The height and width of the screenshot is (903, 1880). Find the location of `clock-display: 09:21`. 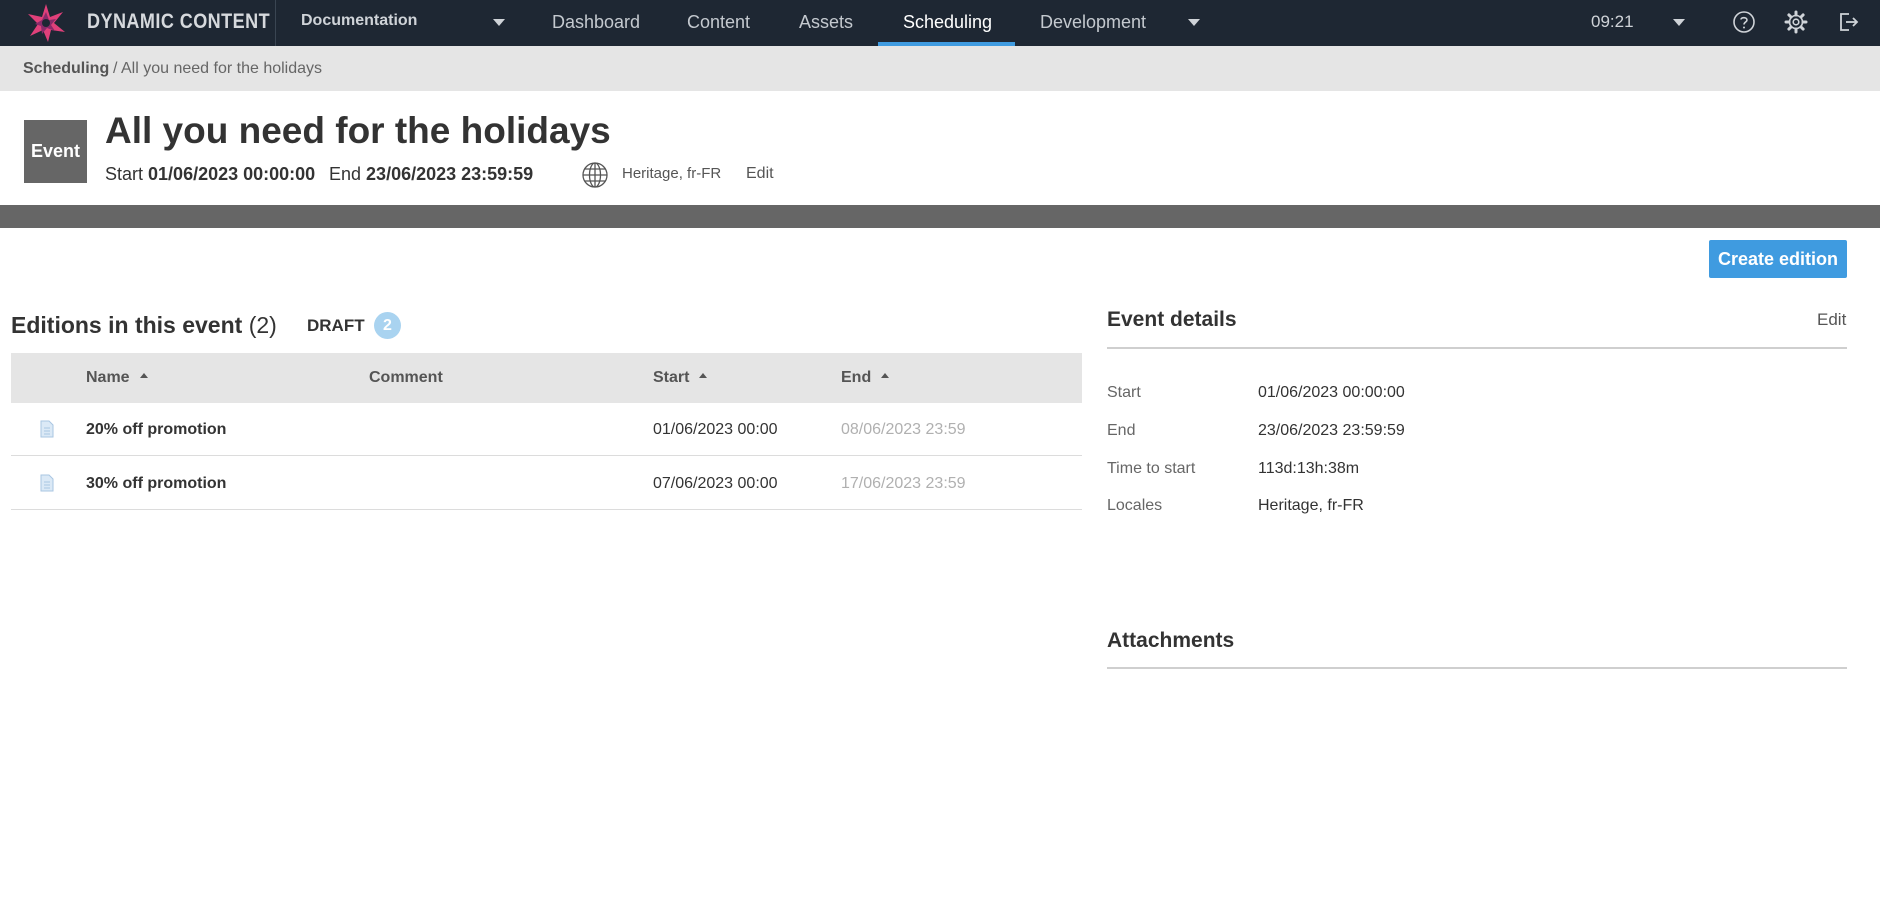

clock-display: 09:21 is located at coordinates (1612, 22).